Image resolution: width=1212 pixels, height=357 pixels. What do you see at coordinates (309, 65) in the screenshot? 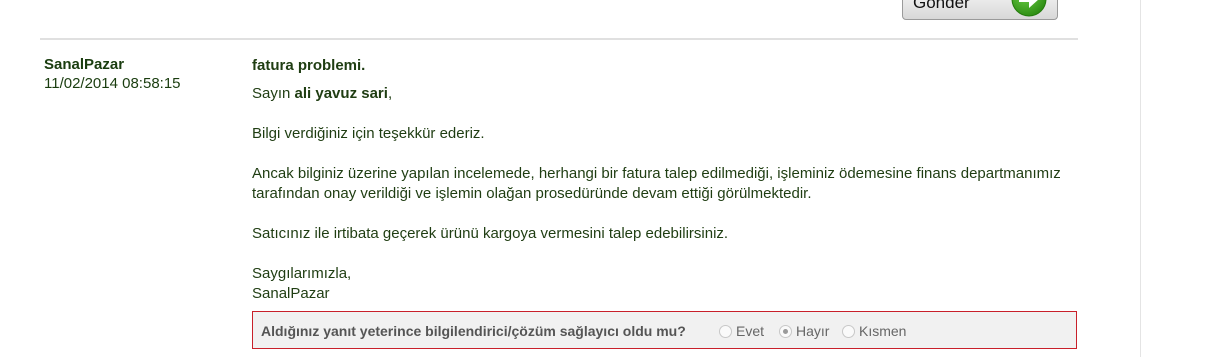
I see `message-subject: fatura problemi.` at bounding box center [309, 65].